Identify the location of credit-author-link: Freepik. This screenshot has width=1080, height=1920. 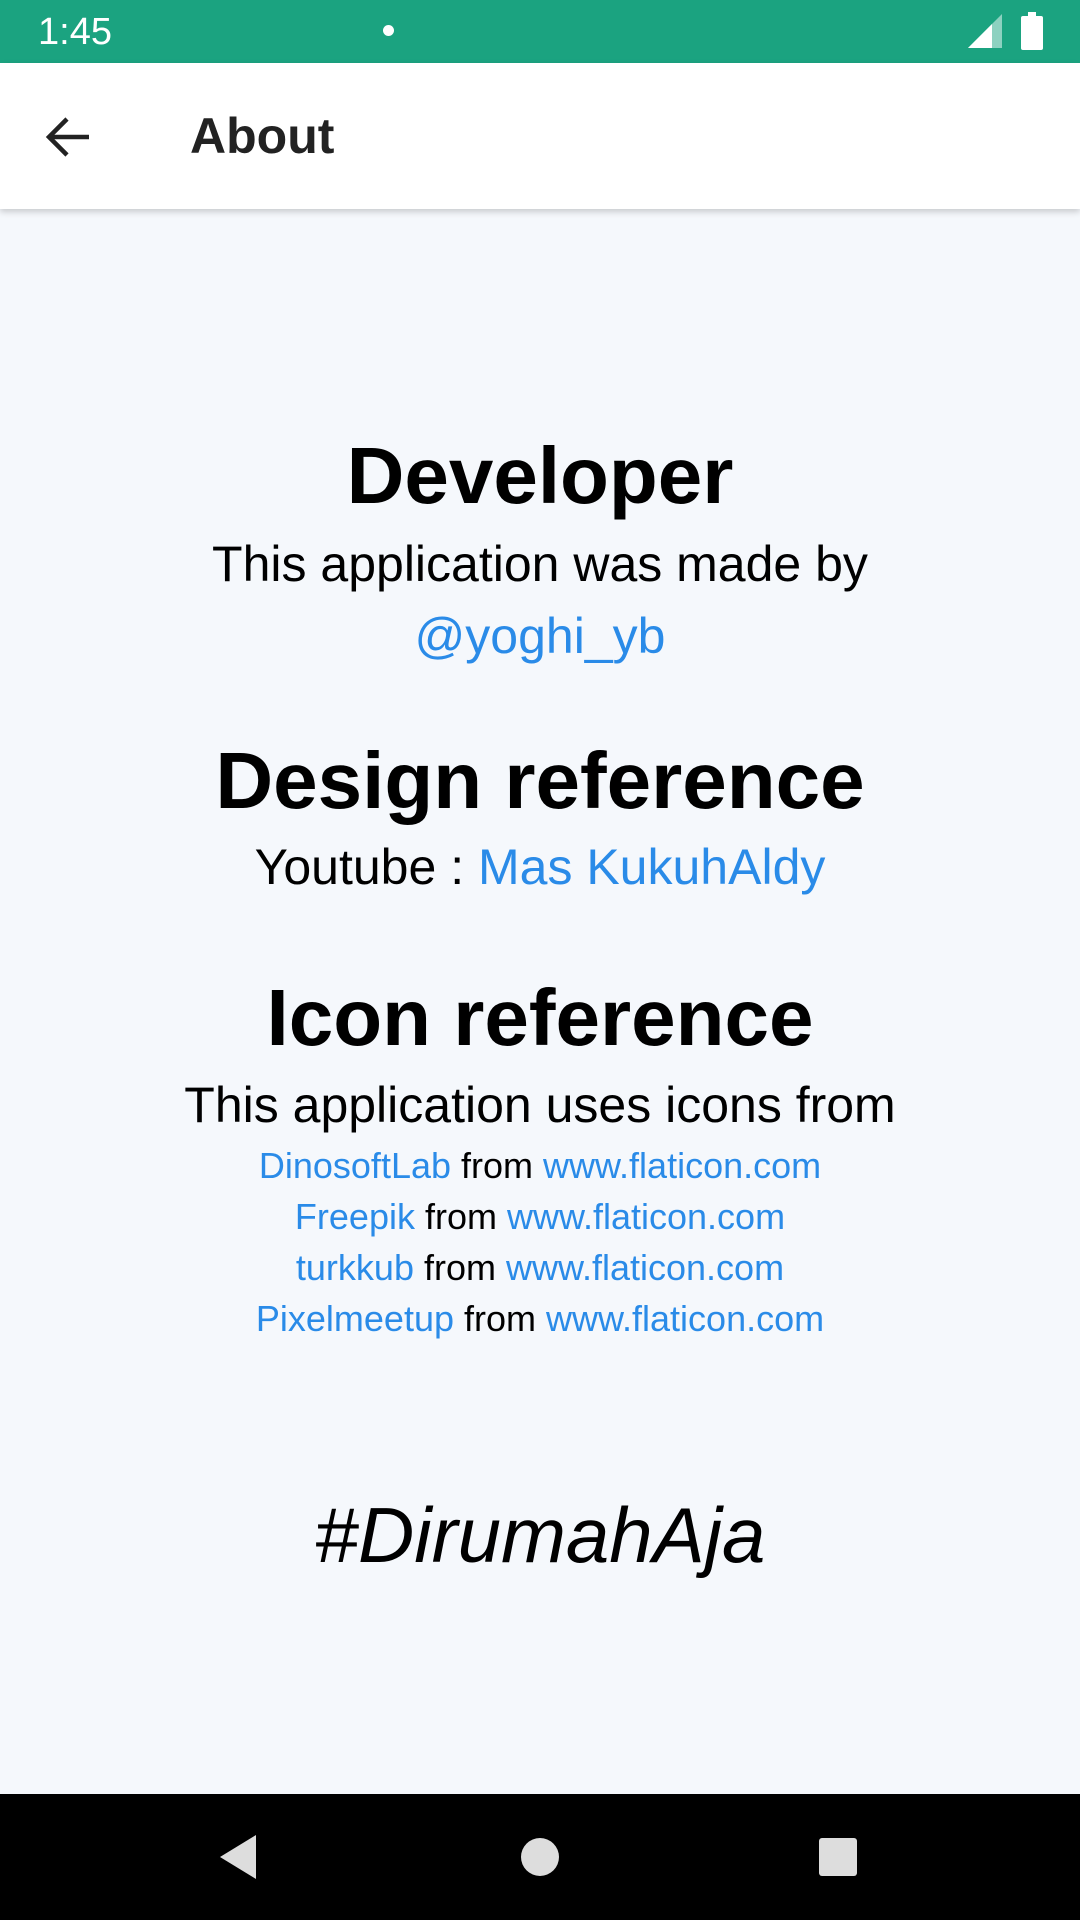
(355, 1216).